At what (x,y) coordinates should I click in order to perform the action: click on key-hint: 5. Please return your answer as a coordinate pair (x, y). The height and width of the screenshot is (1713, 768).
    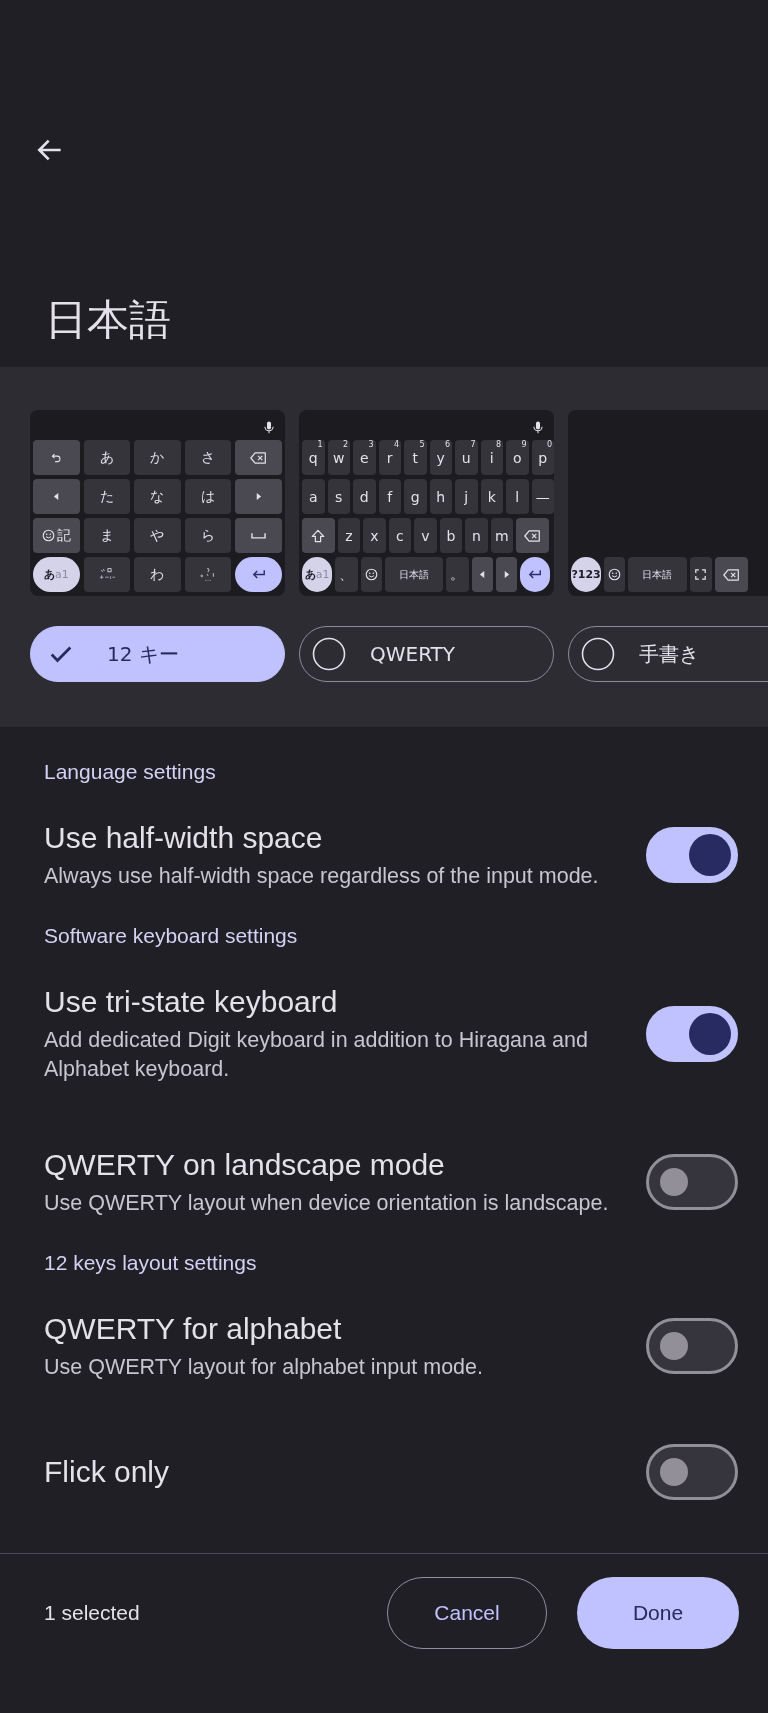
    Looking at the image, I should click on (422, 444).